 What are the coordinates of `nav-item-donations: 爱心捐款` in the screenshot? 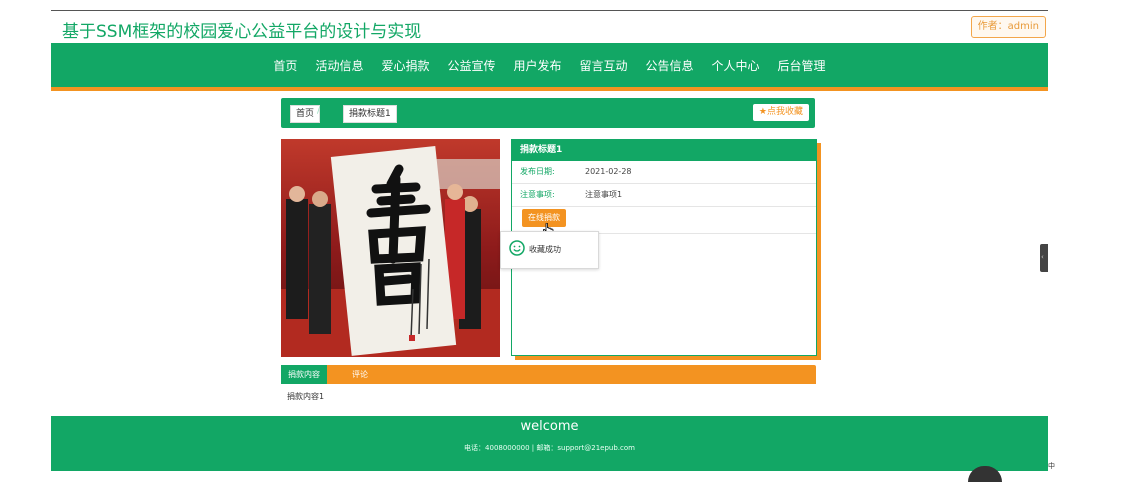 It's located at (405, 65).